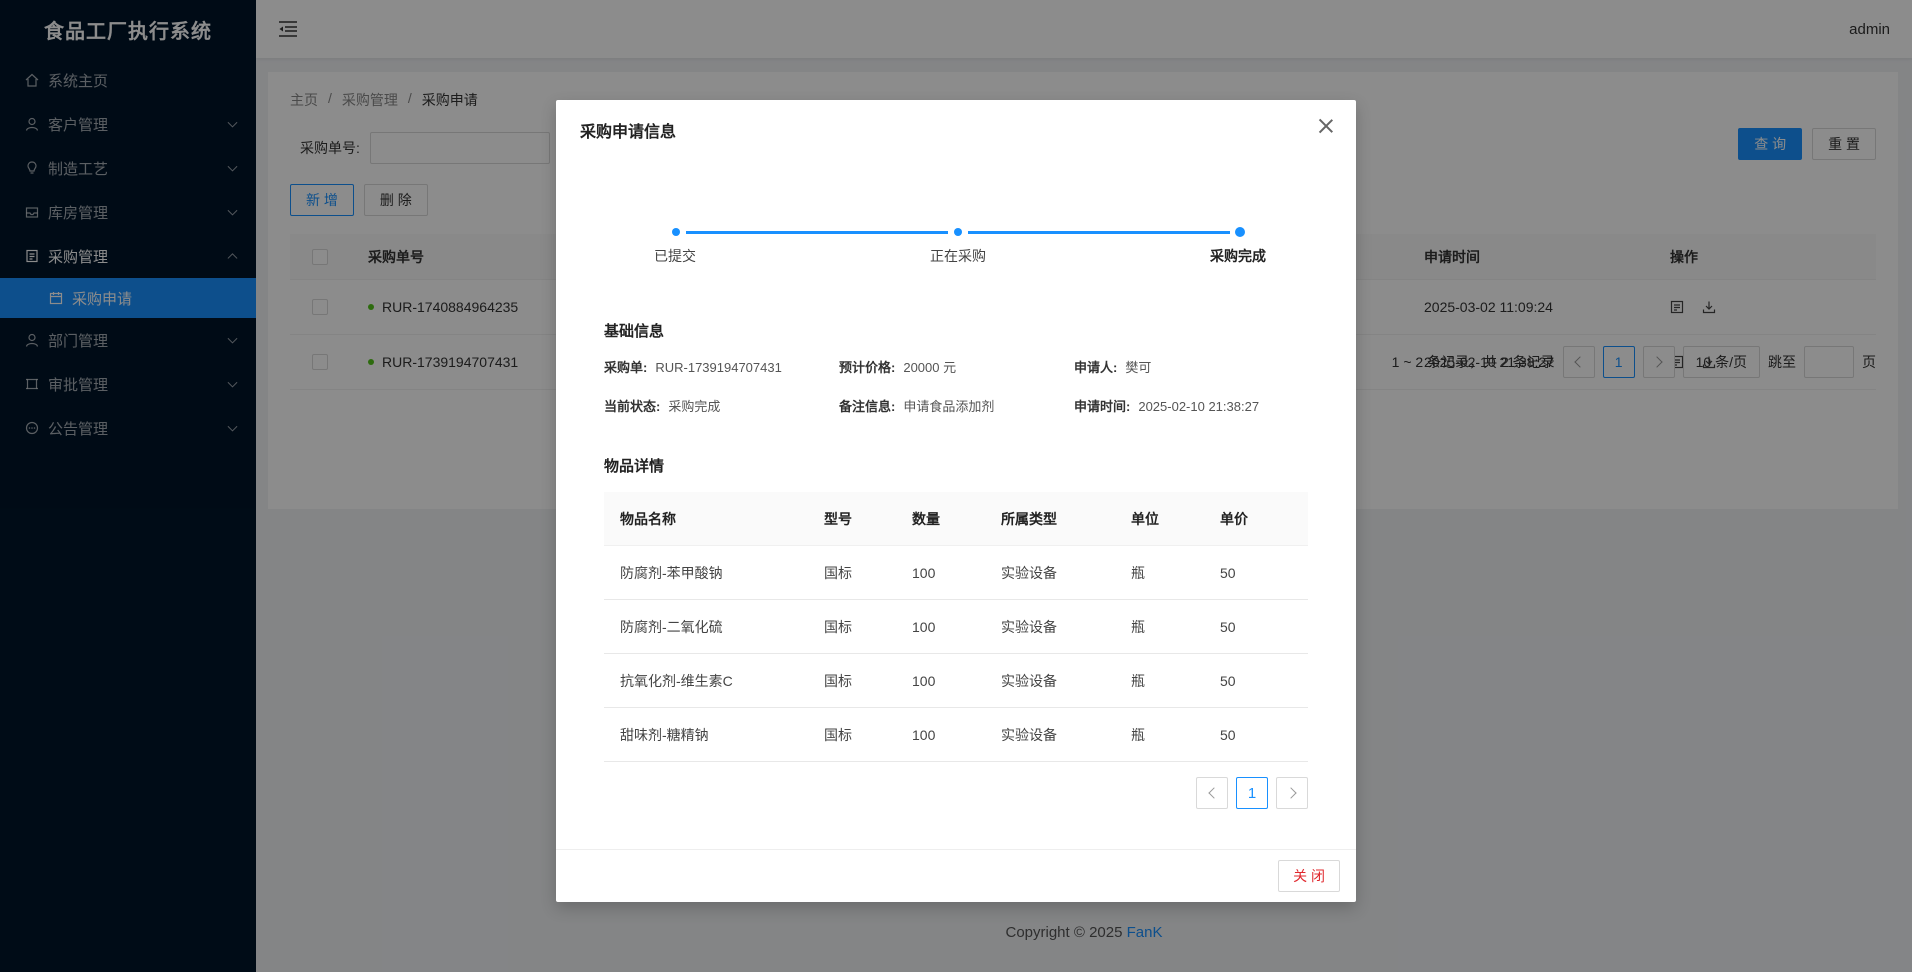 This screenshot has width=1912, height=972. Describe the element at coordinates (1145, 518) in the screenshot. I see `column-unit: 单位` at that location.